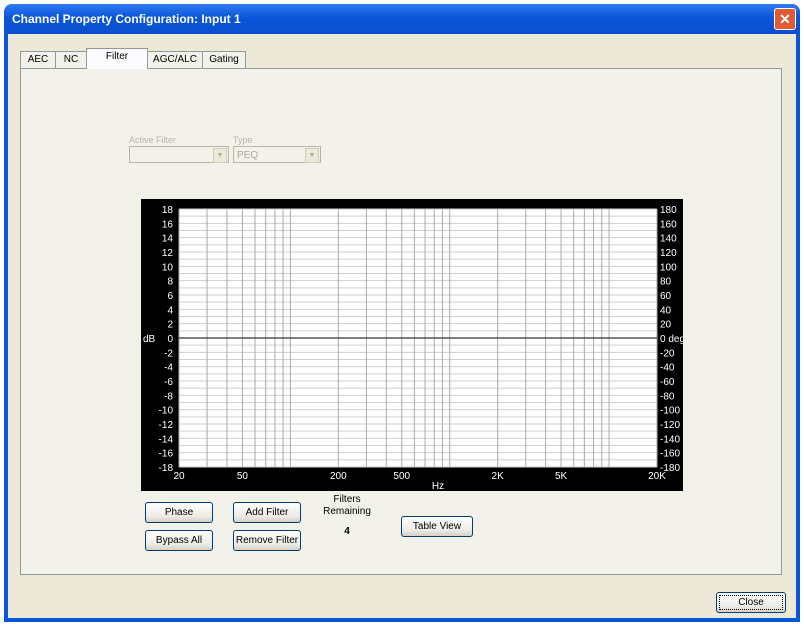  I want to click on db-tick-label: -6, so click(168, 382).